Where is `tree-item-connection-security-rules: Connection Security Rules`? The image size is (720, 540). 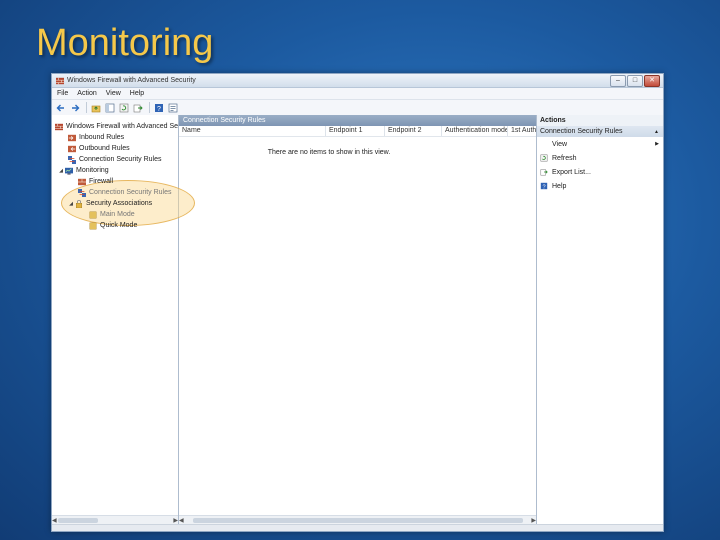
tree-item-connection-security-rules: Connection Security Rules is located at coordinates (115, 159).